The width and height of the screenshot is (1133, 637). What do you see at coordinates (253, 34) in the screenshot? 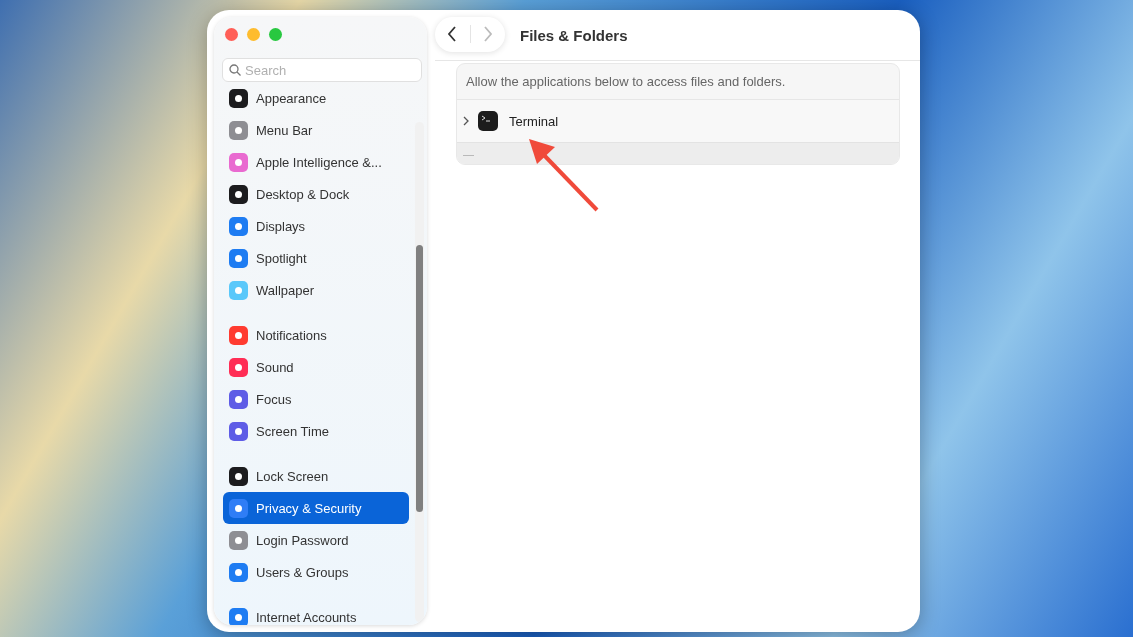
I see `minimize-button` at bounding box center [253, 34].